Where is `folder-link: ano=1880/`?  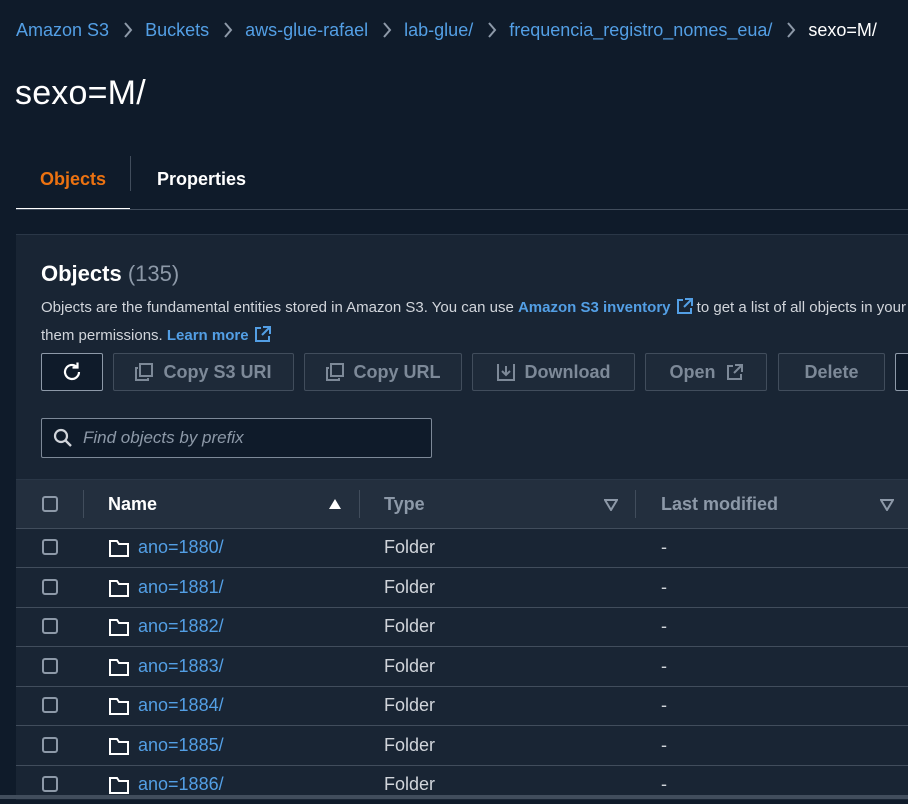
folder-link: ano=1880/ is located at coordinates (181, 547).